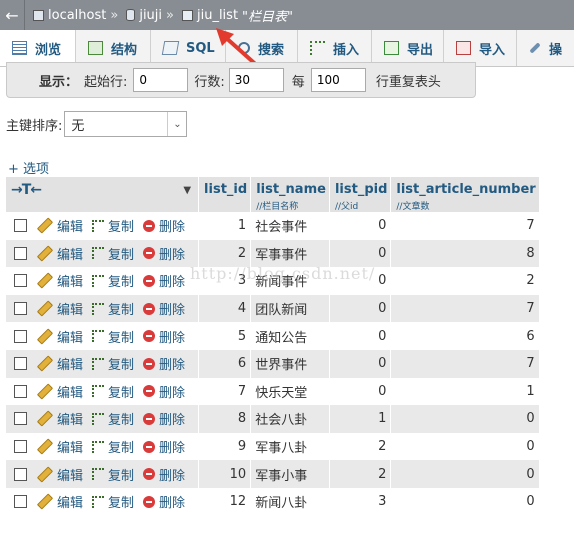  I want to click on row-count-input, so click(256, 80).